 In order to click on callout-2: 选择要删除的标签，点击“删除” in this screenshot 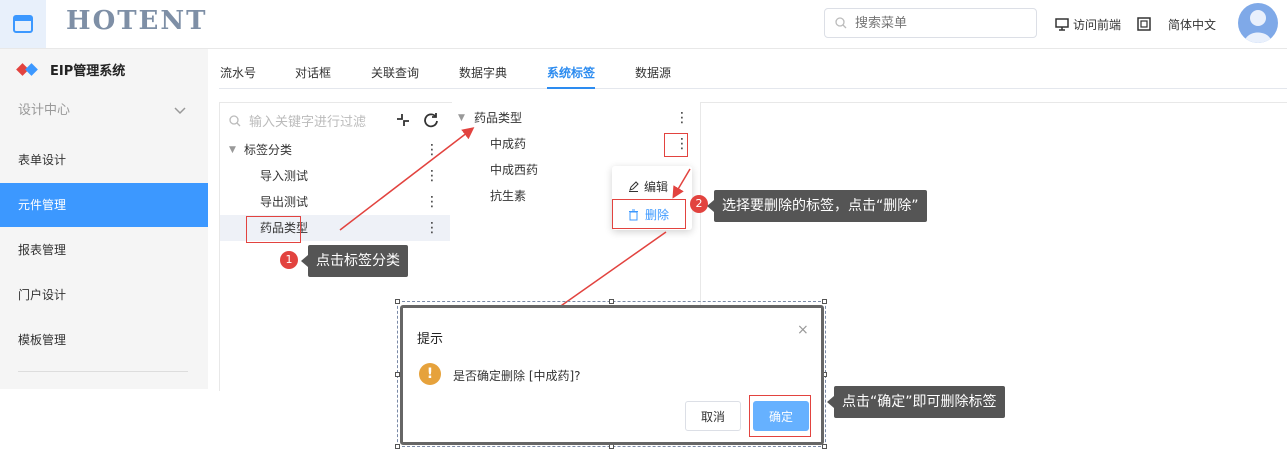, I will do `click(817, 206)`.